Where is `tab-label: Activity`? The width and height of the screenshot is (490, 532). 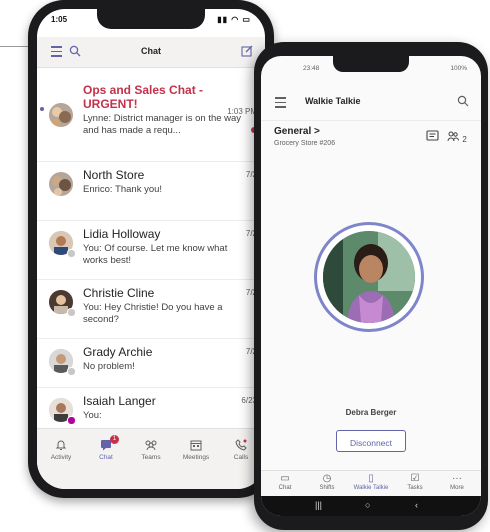
tab-label: Activity is located at coordinates (61, 457).